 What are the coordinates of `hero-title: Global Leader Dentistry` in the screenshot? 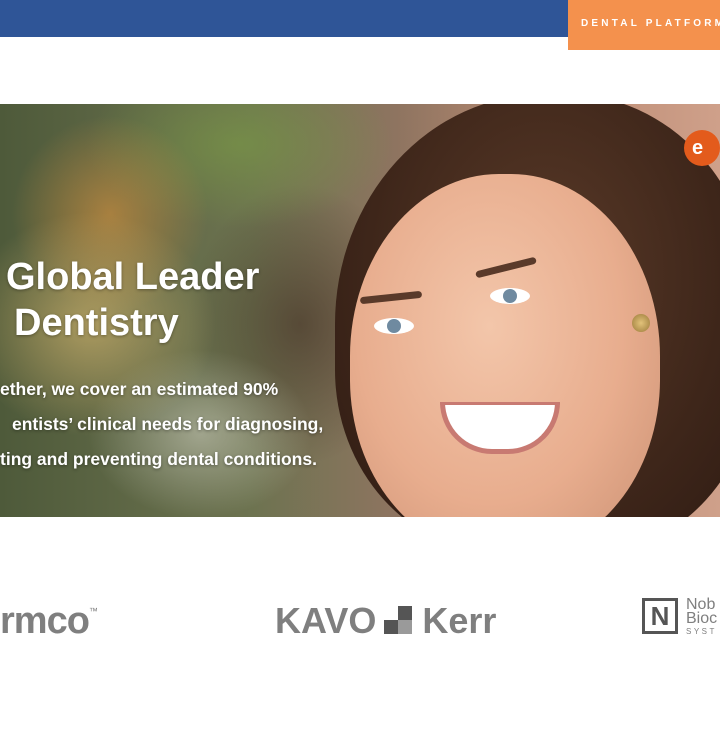 It's located at (132, 300).